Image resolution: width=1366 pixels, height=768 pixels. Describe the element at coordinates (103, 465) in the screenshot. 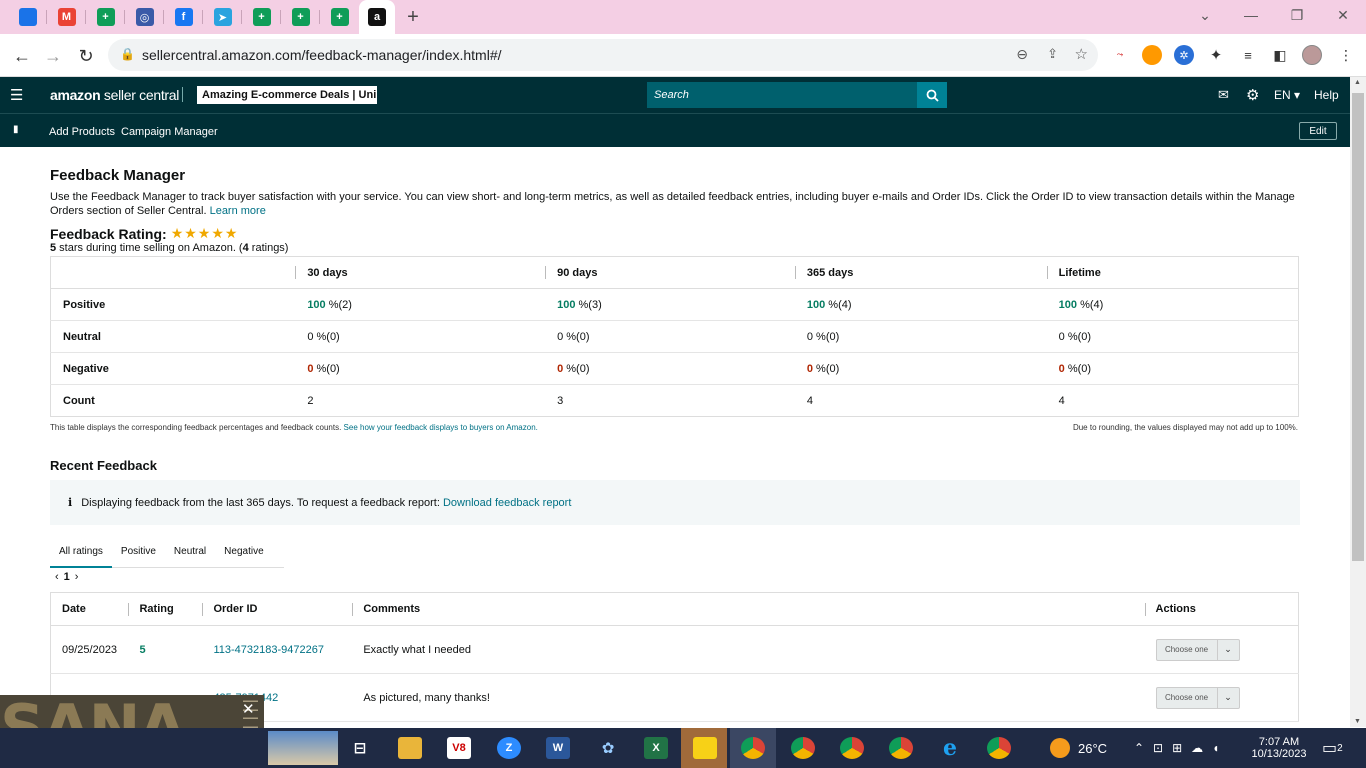

I see `recent-feedback-title: Recent Feedback` at that location.